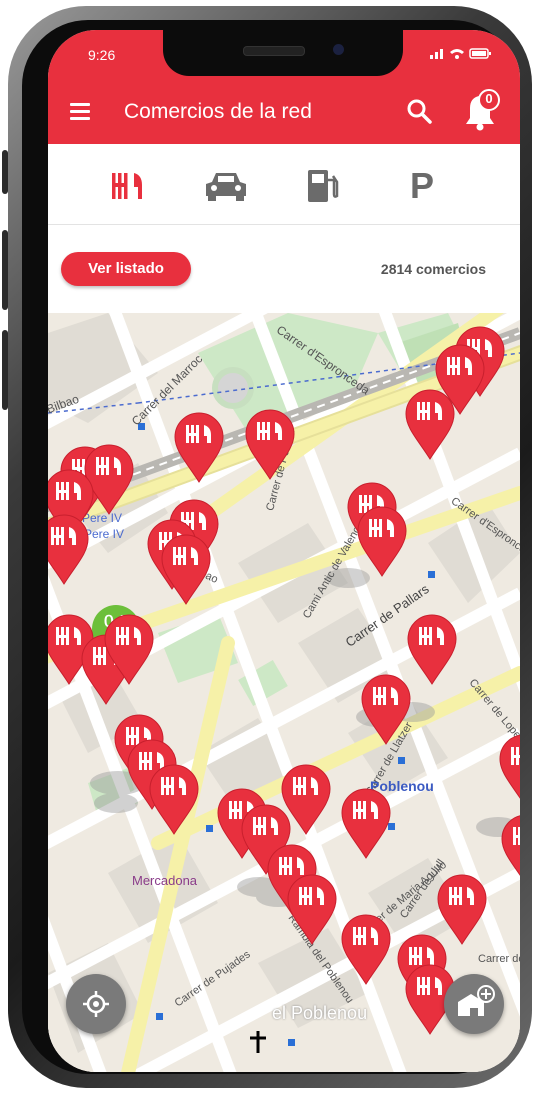 The image size is (540, 1094). What do you see at coordinates (338, 49) in the screenshot?
I see `front-camera` at bounding box center [338, 49].